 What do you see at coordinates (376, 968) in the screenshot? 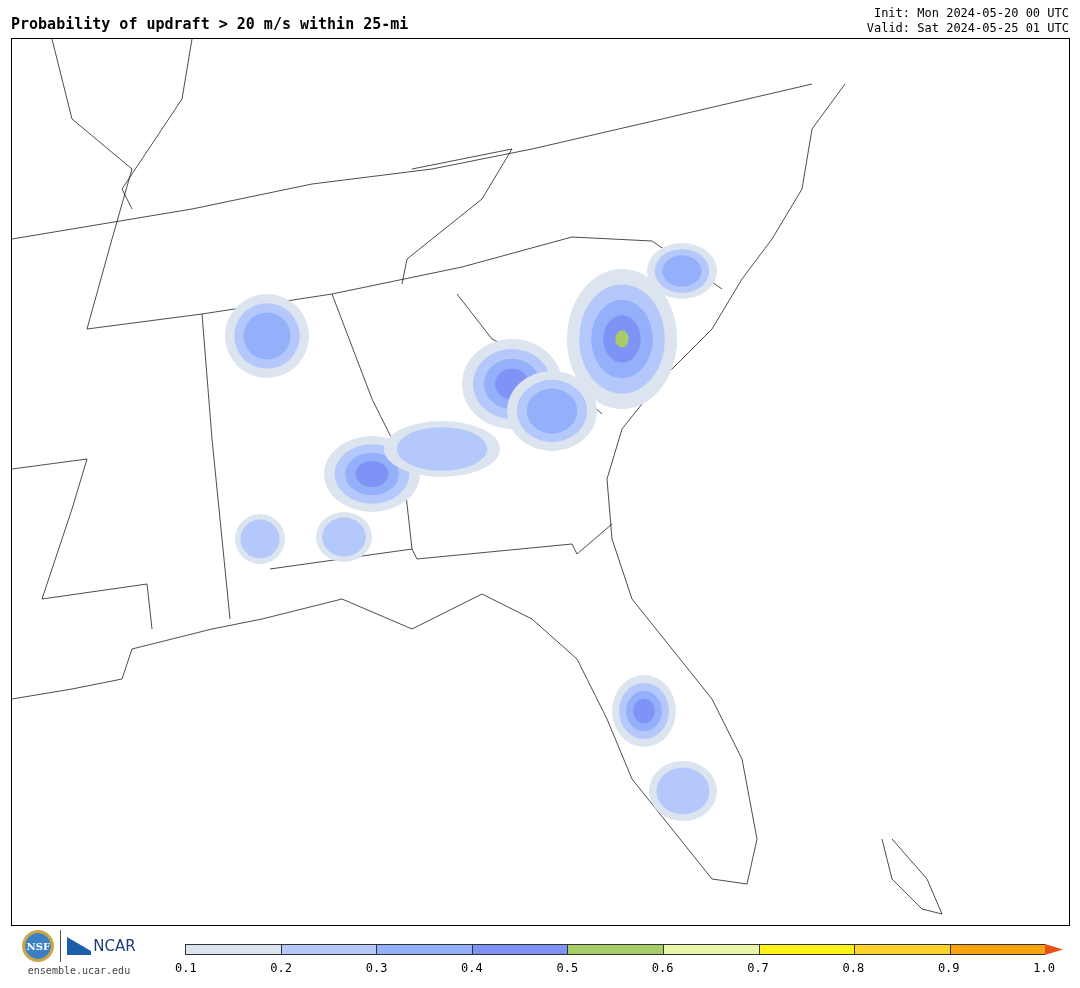
I see `scale-tick-label: 0.3` at bounding box center [376, 968].